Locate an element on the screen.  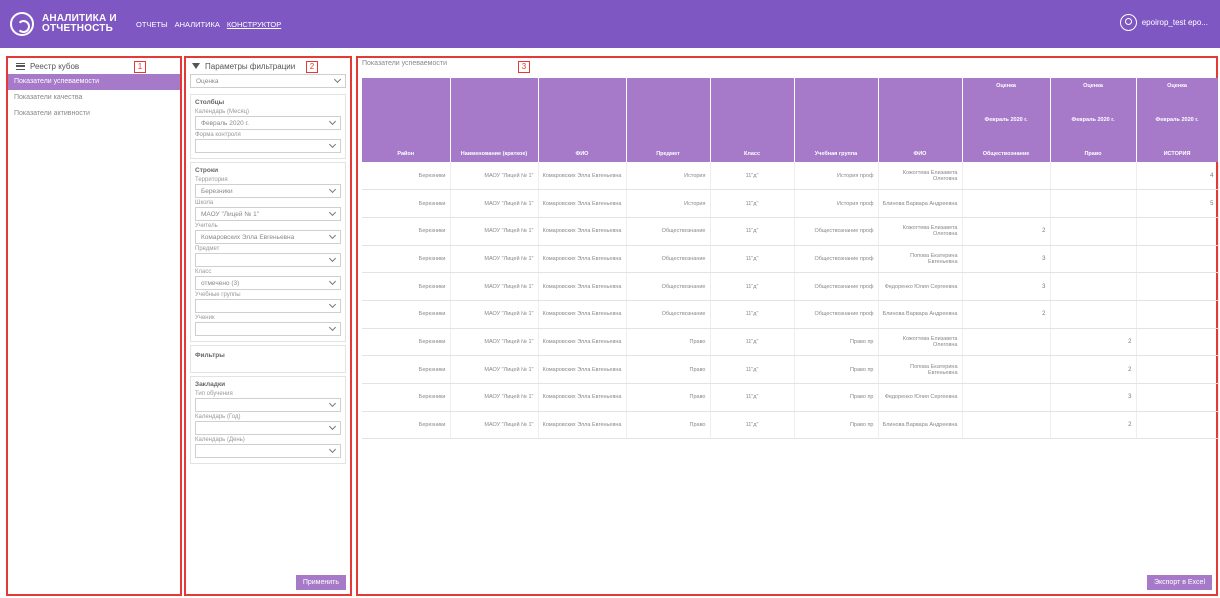
col-header-grade: Оценка Февраль 2020 г. Обществознание is located at coordinates (1006, 120).